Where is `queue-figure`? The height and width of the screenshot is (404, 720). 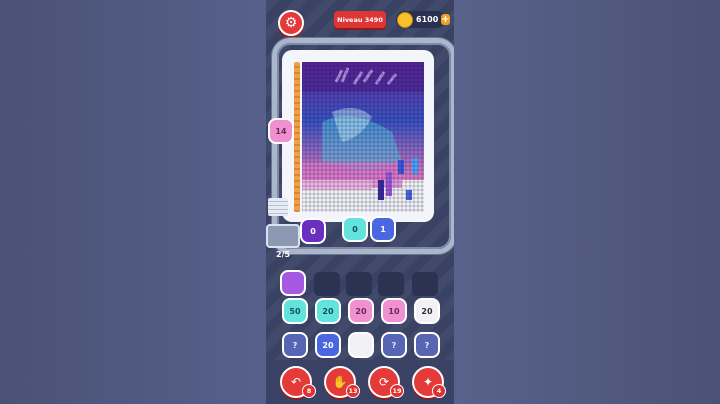 queue-figure is located at coordinates (361, 345).